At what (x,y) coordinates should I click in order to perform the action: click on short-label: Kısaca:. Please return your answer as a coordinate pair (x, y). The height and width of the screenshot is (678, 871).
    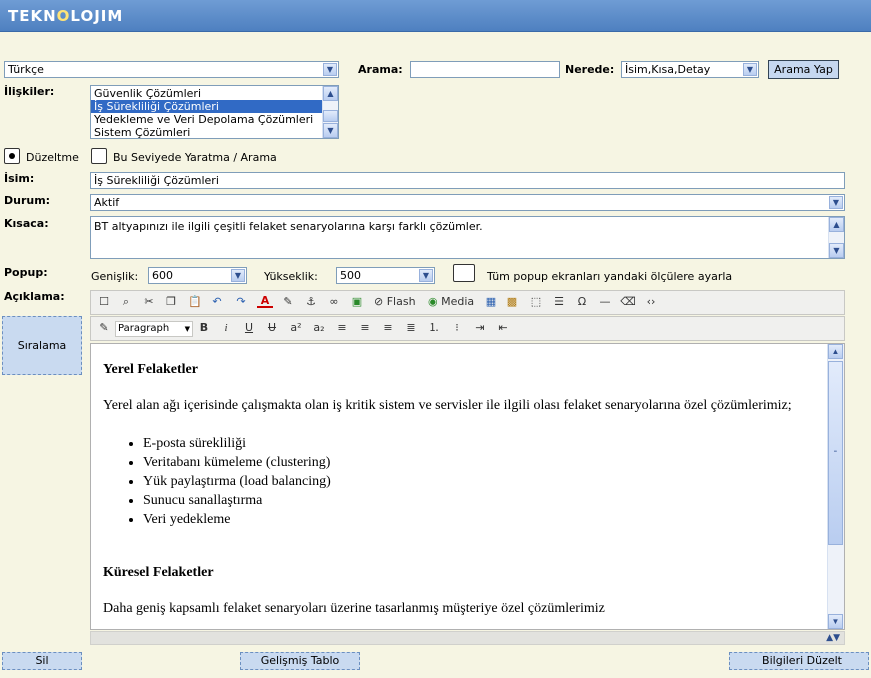
    Looking at the image, I should click on (26, 223).